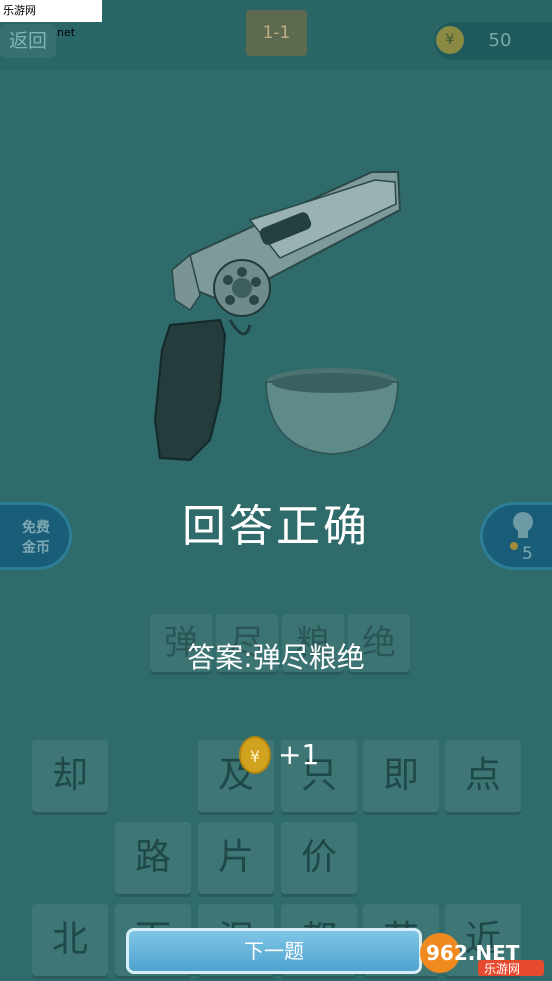 The height and width of the screenshot is (981, 552). I want to click on key-6: 点, so click(483, 776).